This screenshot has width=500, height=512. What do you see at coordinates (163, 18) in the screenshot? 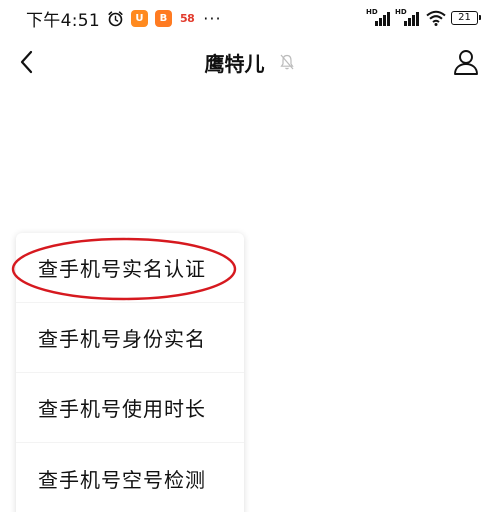
I see `app-icon-orange: B` at bounding box center [163, 18].